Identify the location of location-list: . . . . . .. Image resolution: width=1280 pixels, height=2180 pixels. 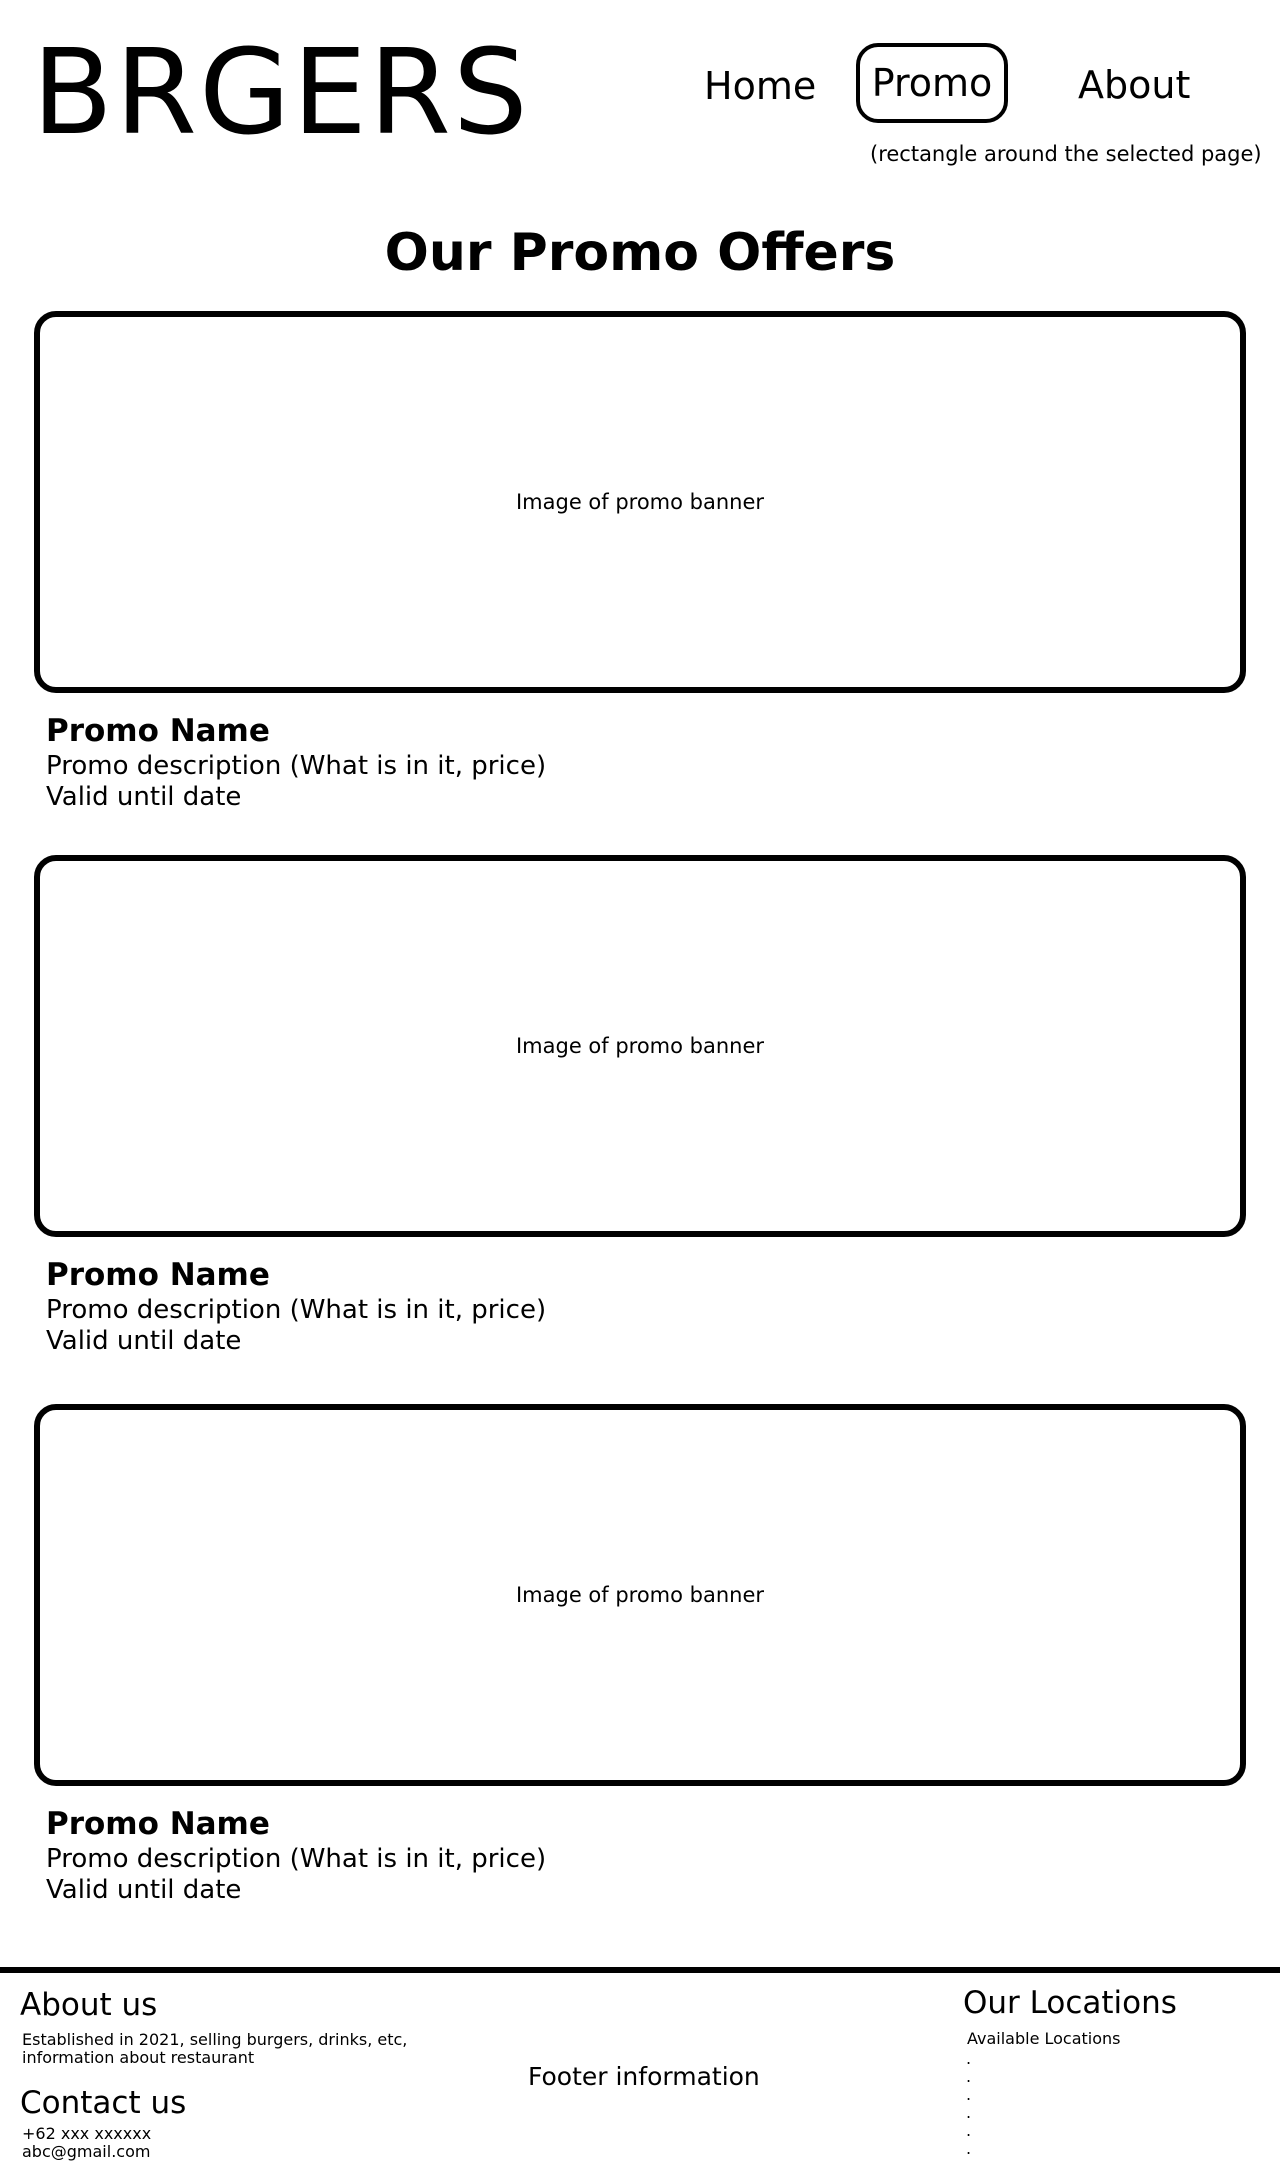
(968, 2104).